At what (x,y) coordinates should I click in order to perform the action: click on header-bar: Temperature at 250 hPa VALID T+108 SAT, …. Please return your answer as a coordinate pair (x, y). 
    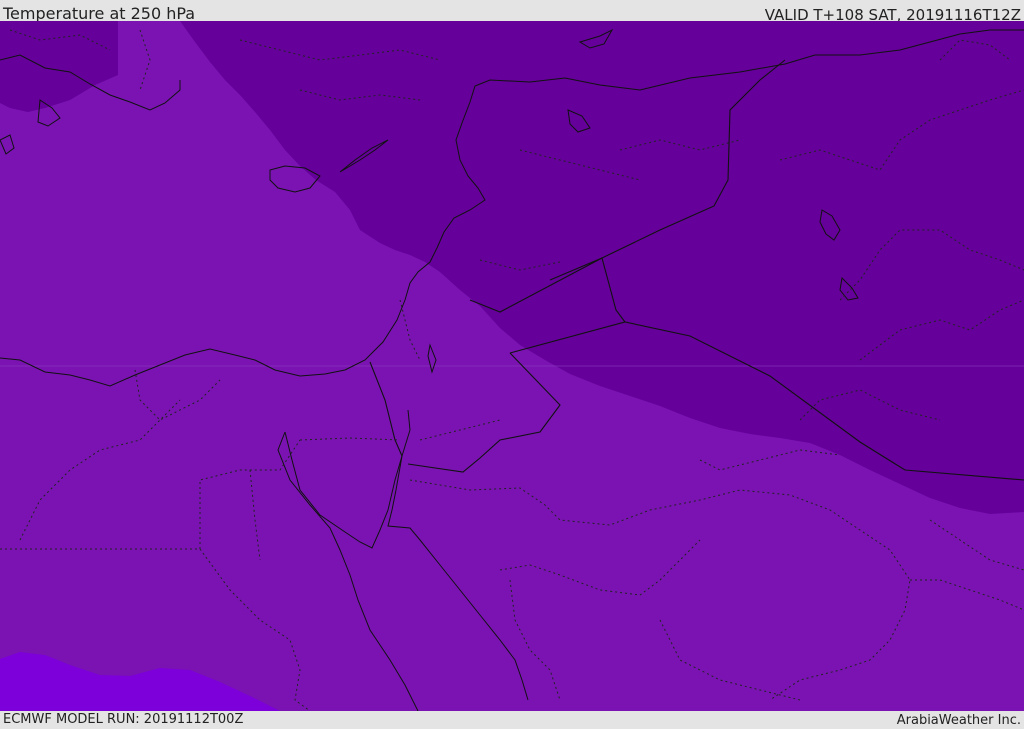
    Looking at the image, I should click on (512, 12).